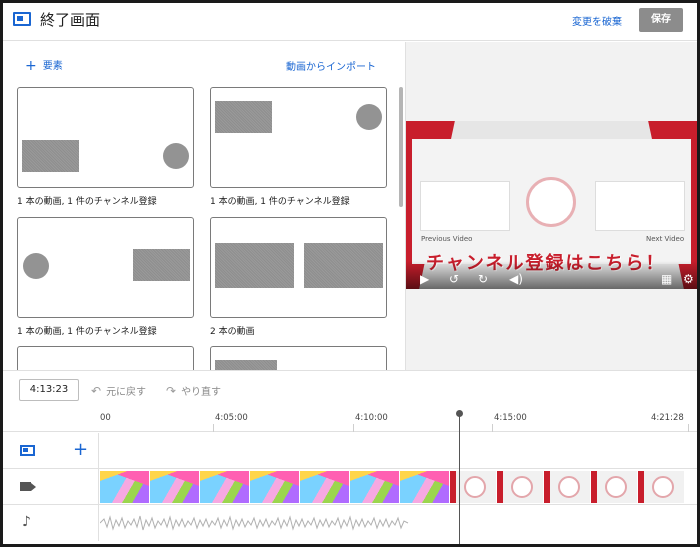  Describe the element at coordinates (25, 486) in the screenshot. I see `videocam-icon` at that location.